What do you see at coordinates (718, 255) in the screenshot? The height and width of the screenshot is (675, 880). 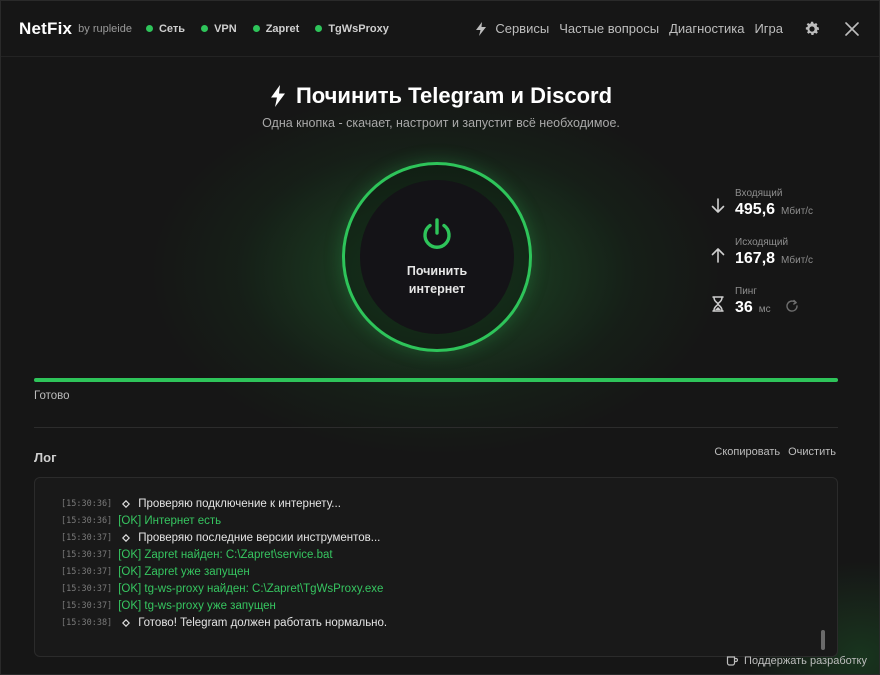 I see `arrow-up-icon` at bounding box center [718, 255].